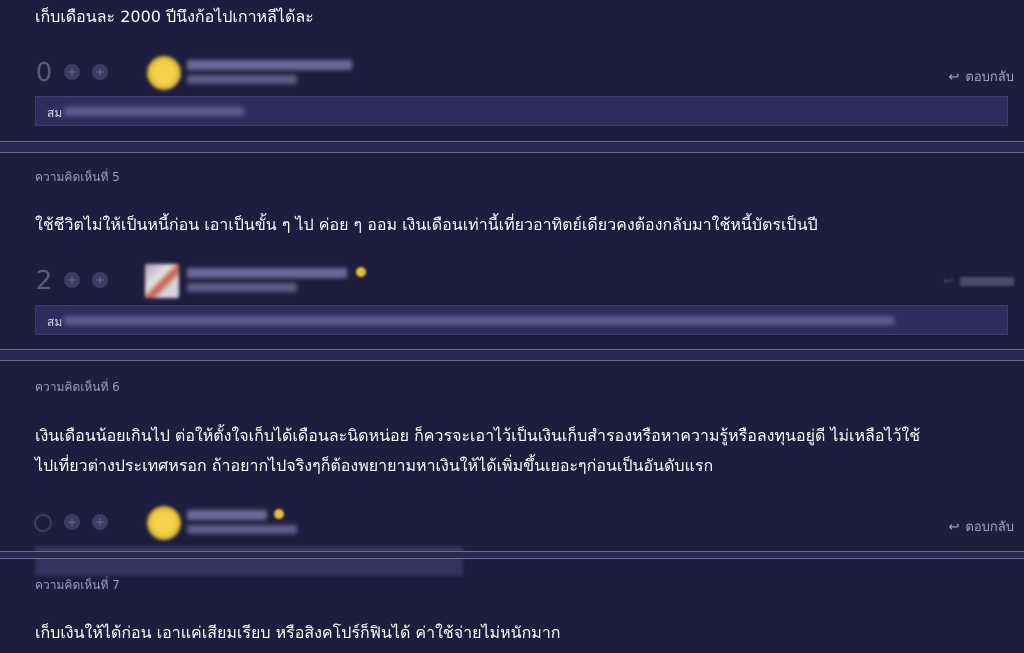  I want to click on comment-number: ความคิดเห็นที่ 5, so click(77, 177).